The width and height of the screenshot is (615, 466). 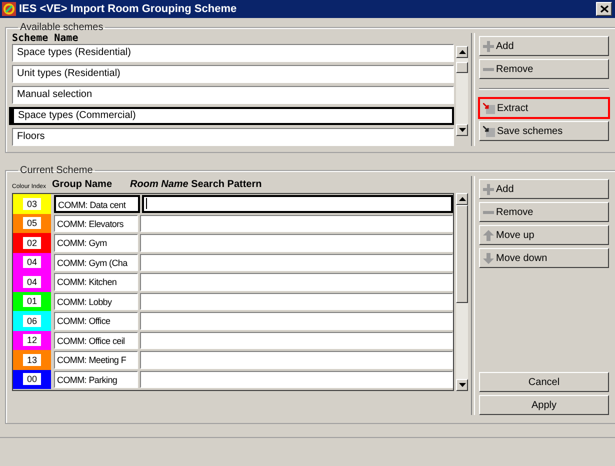 What do you see at coordinates (544, 108) in the screenshot?
I see `scheme-button: Extract` at bounding box center [544, 108].